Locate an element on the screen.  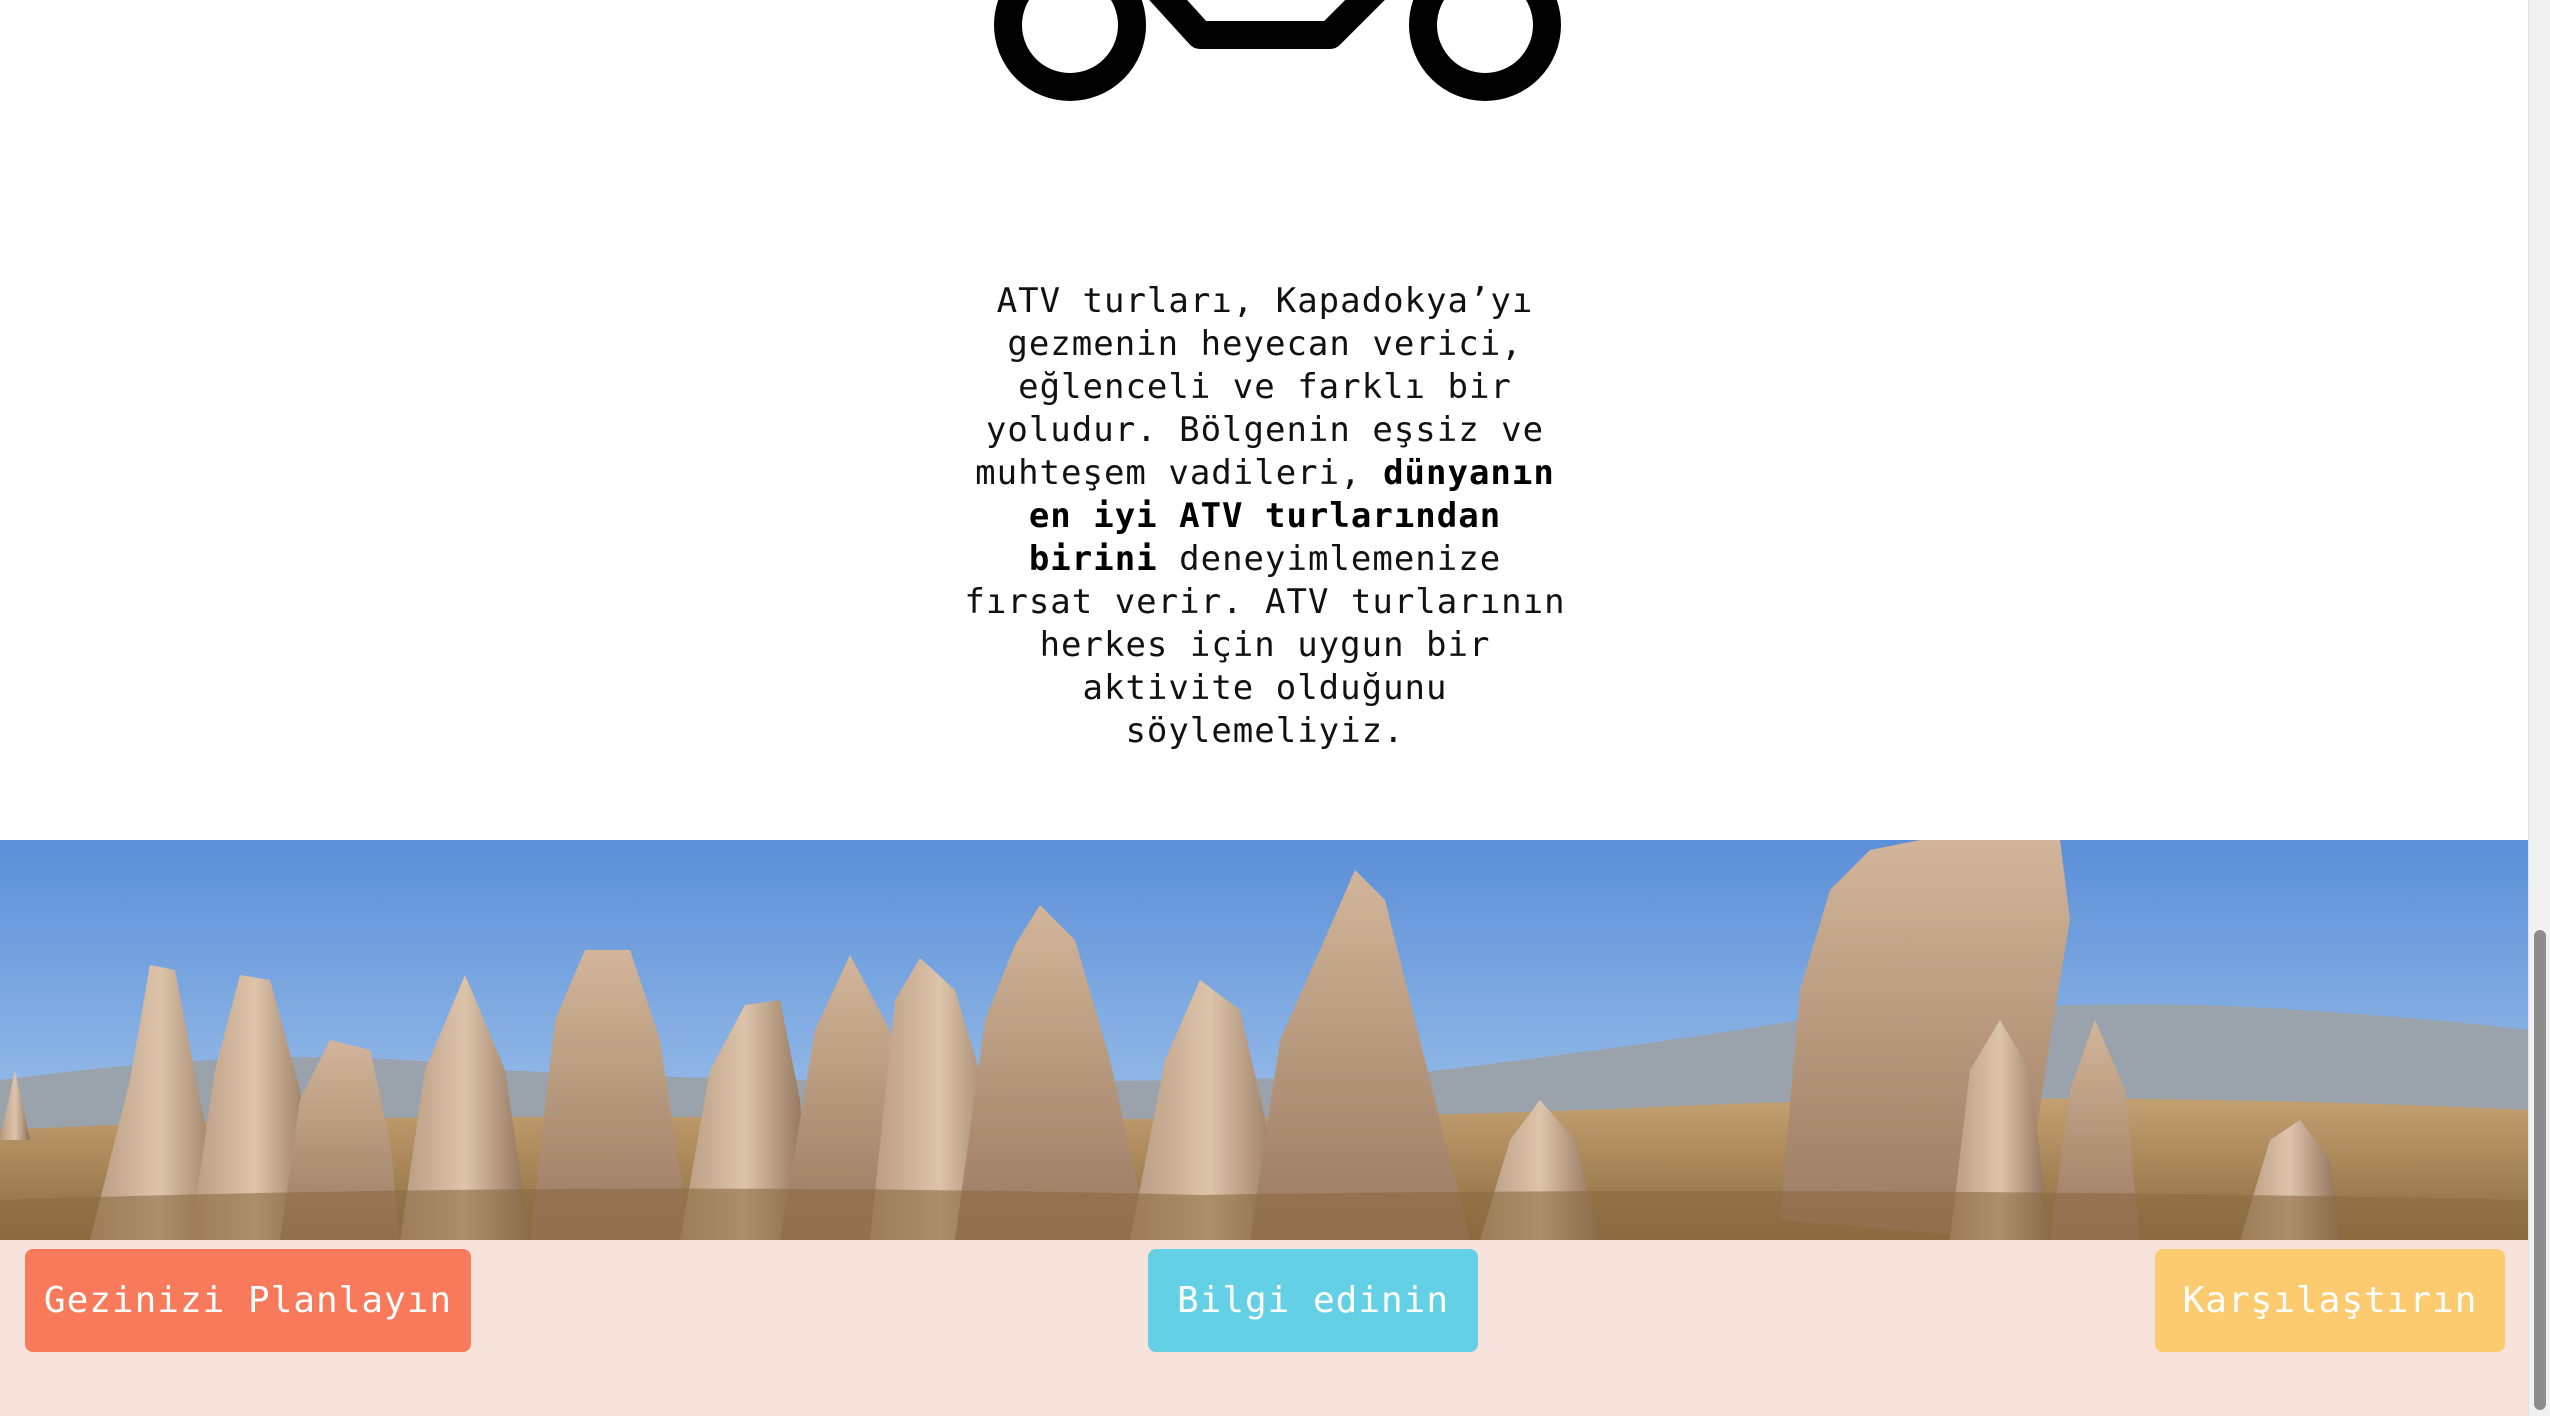
get-info-button: Bilgi edinin is located at coordinates (1313, 1300).